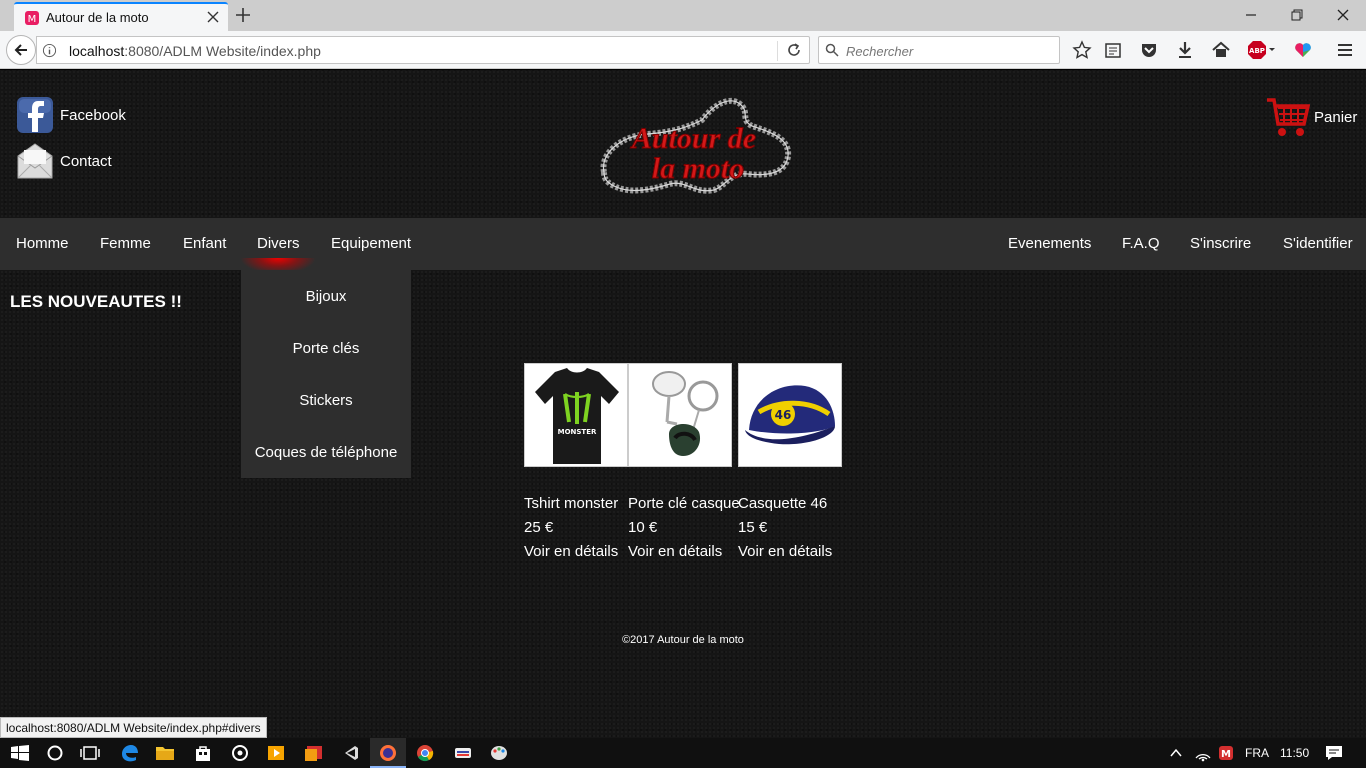  I want to click on tshirt-brand-text: MONSTER, so click(577, 432).